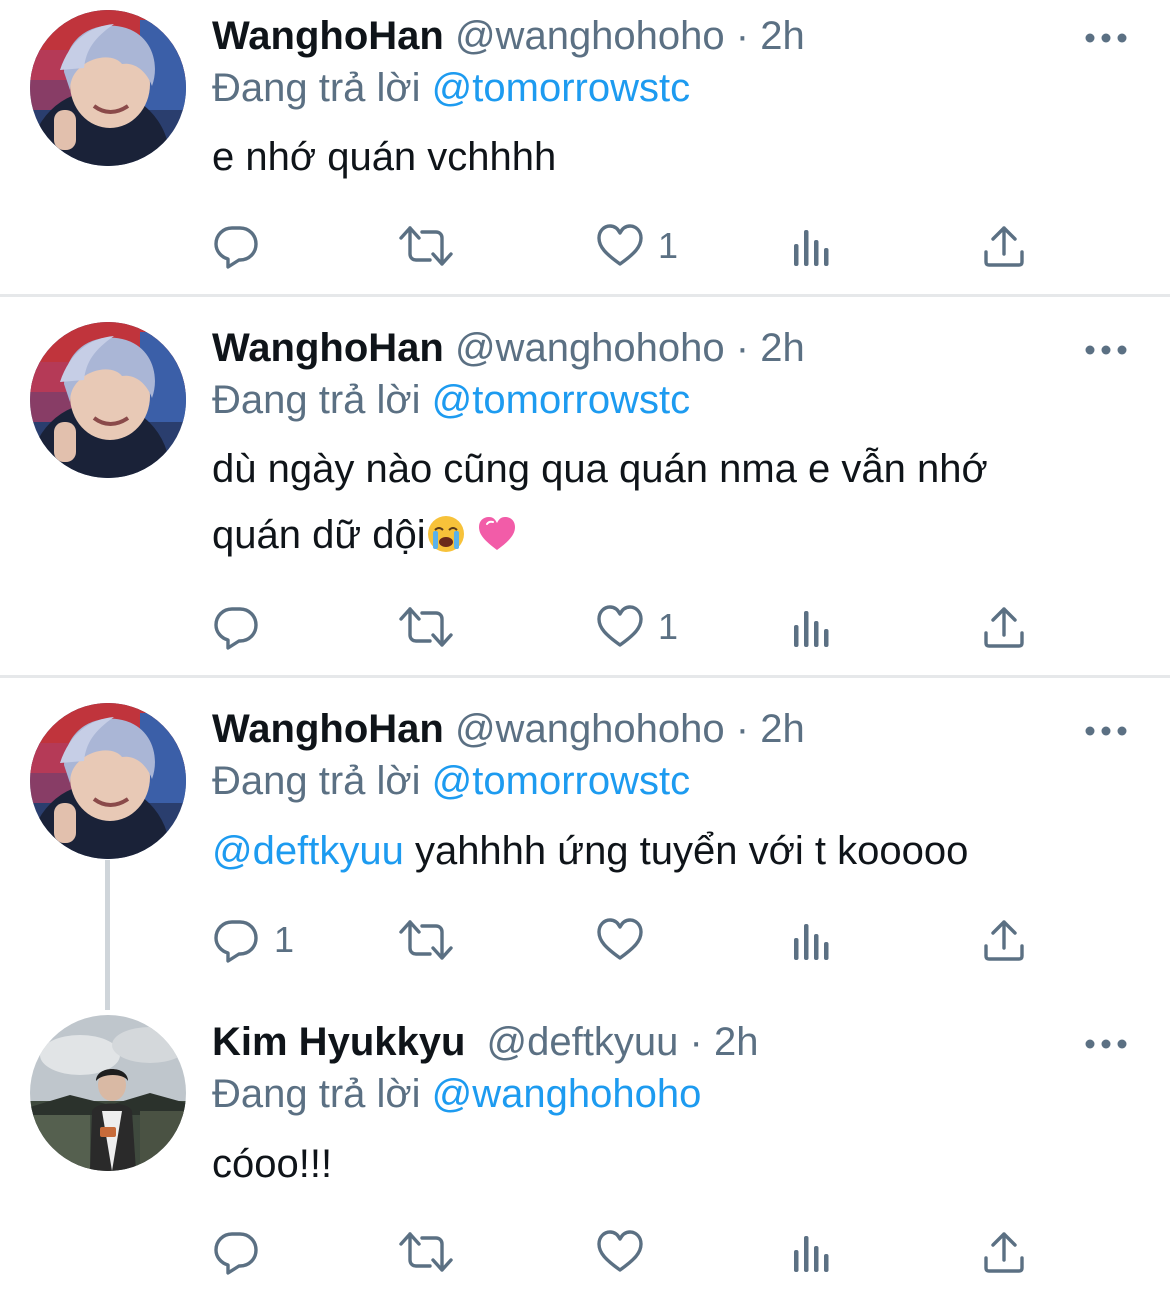 The width and height of the screenshot is (1170, 1293). What do you see at coordinates (319, 535) in the screenshot?
I see `tweet-body-text: quán dữ dội` at bounding box center [319, 535].